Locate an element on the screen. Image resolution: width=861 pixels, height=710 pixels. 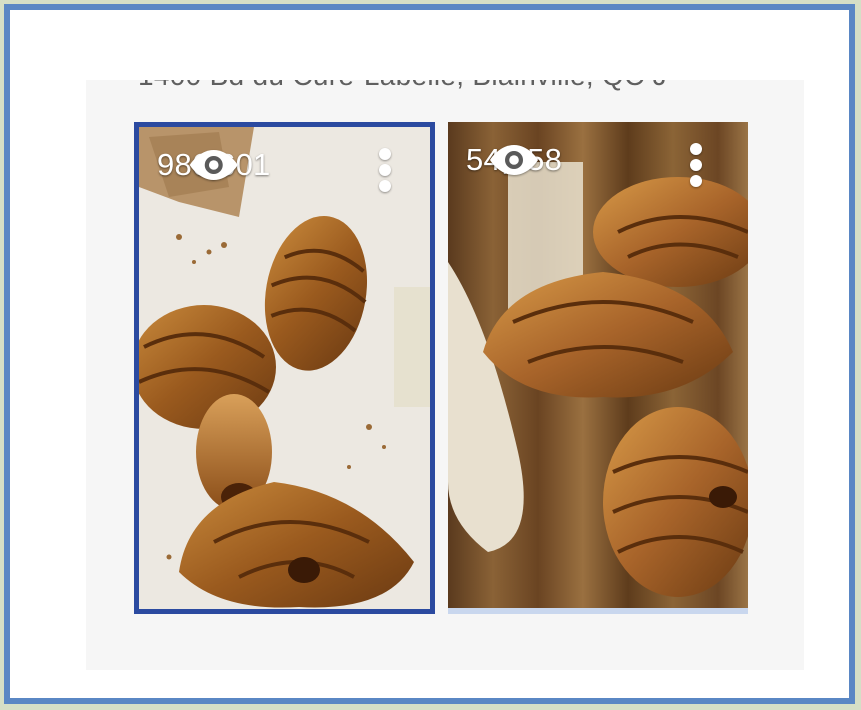
view-count-overlay-1: 986,601 is located at coordinates (213, 165).